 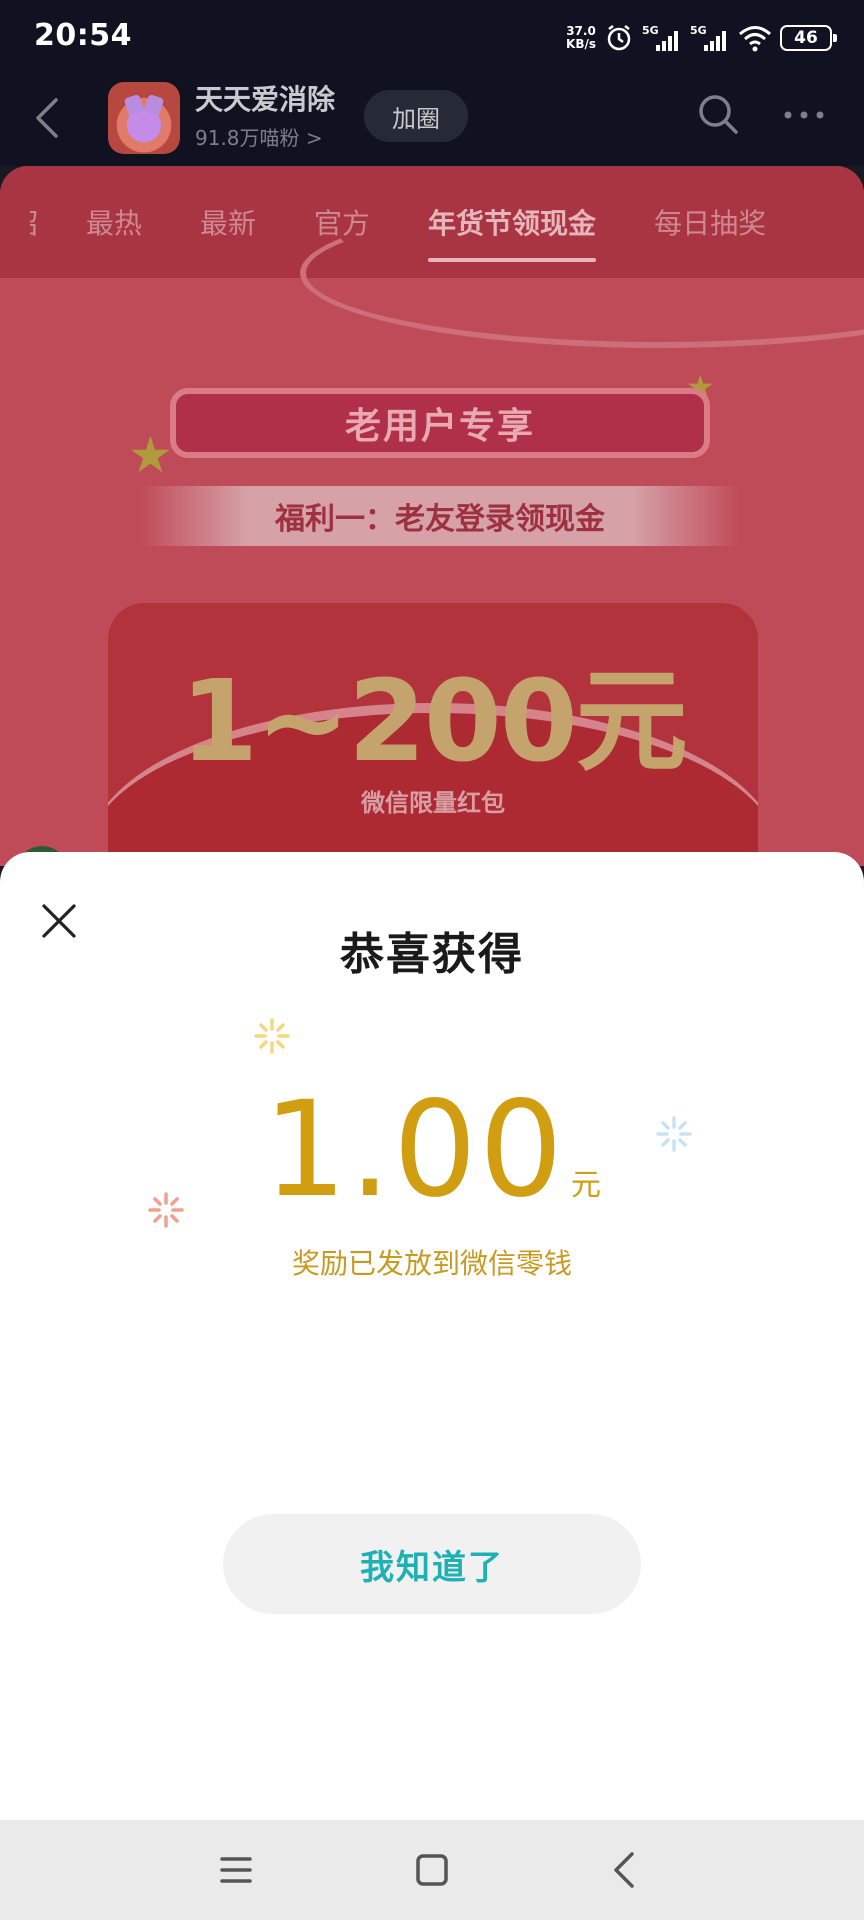 I want to click on confirm-button: 我知道了, so click(x=432, y=1564).